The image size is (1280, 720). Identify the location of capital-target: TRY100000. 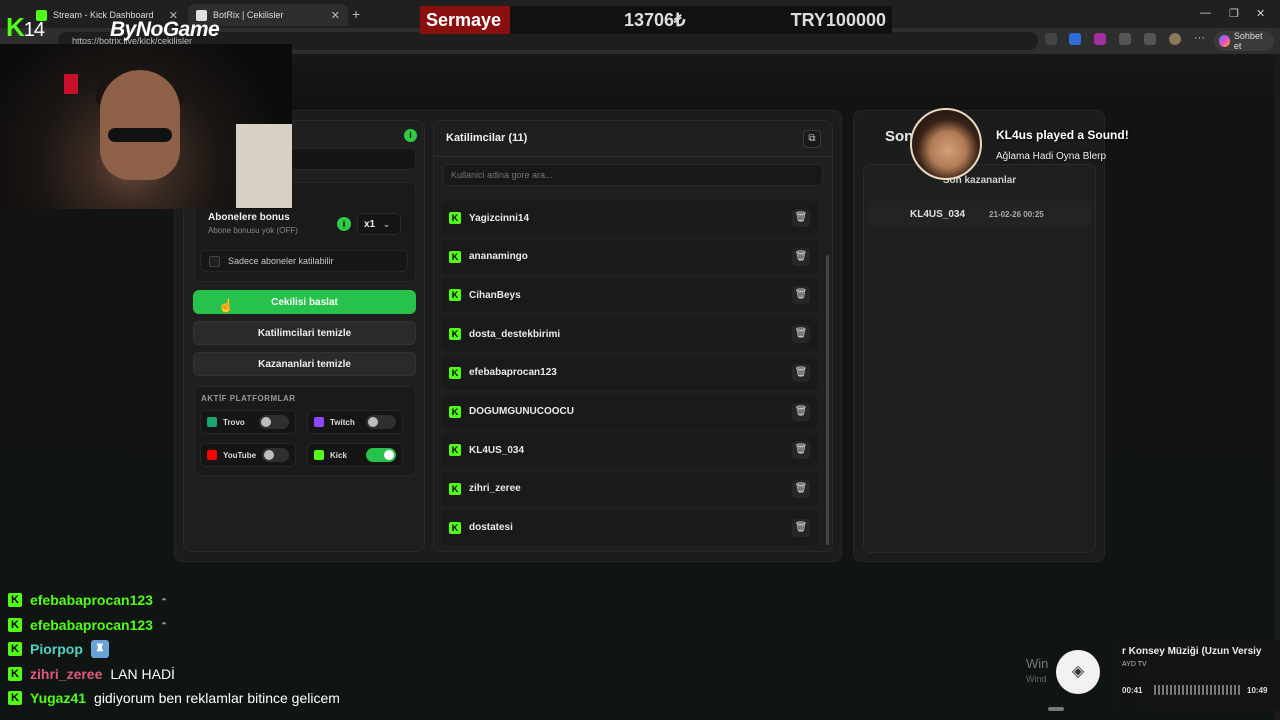
(838, 19).